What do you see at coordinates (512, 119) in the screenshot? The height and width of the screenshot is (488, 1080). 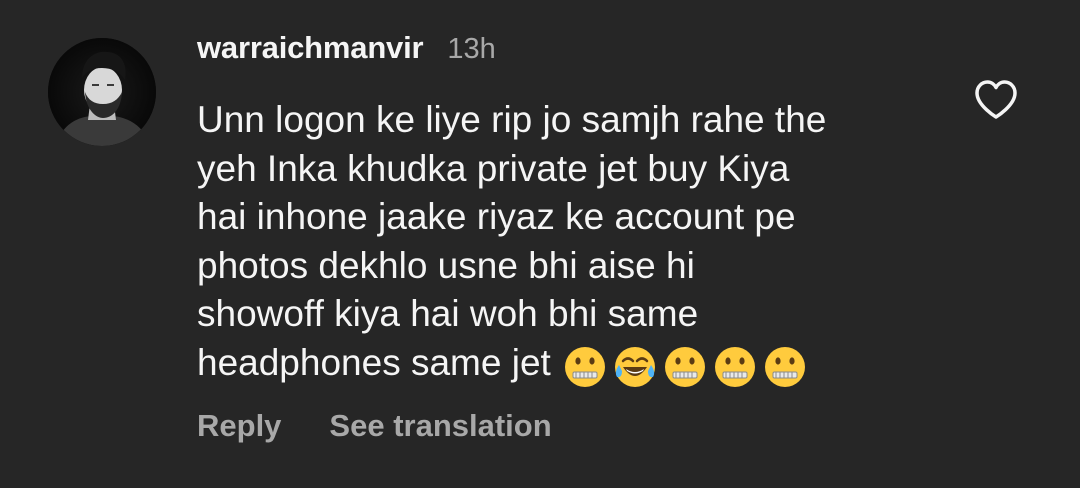 I see `comment-line: Unn logon ke liye rip jo samjh rahe the` at bounding box center [512, 119].